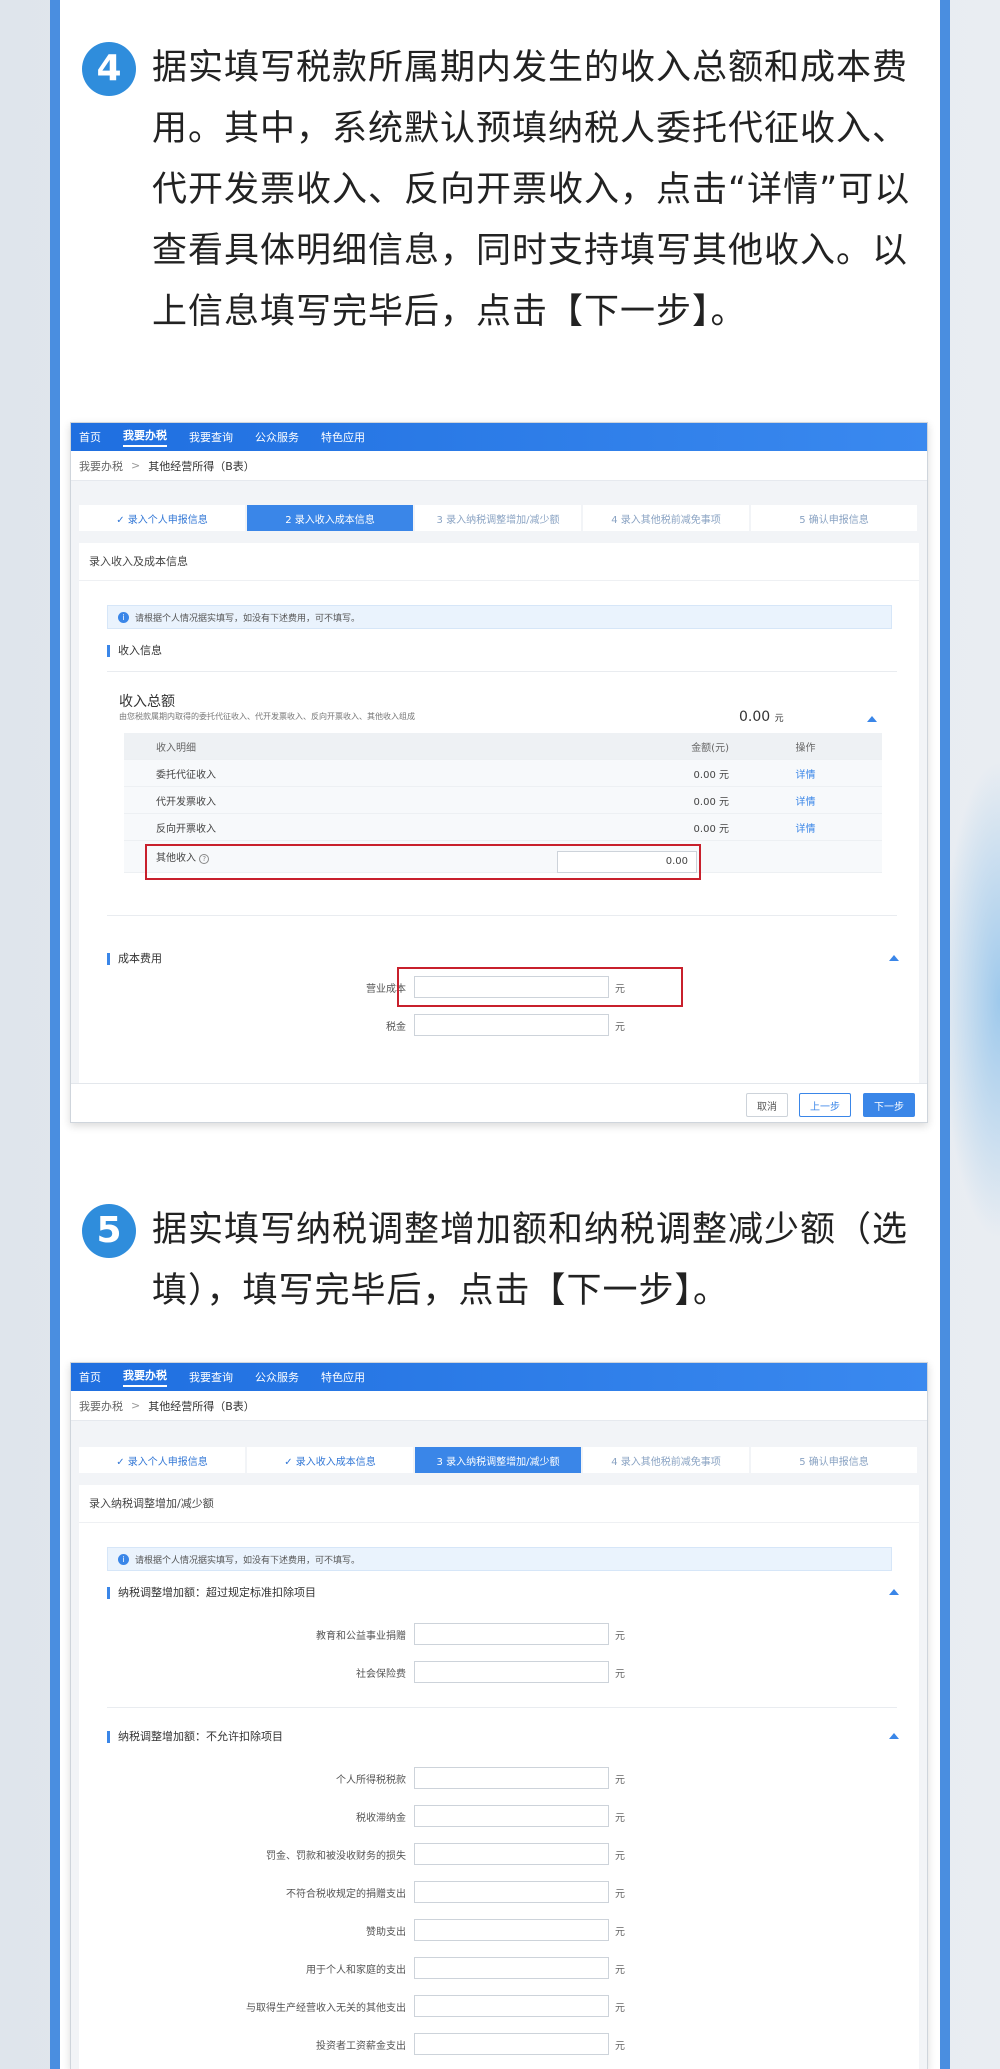 Image resolution: width=1000 pixels, height=2069 pixels. I want to click on step-5-text: 据实填写纳税调整增加额和纳税调整减少额（选填），填写完毕后，点击【下一步】。, so click(530, 1260).